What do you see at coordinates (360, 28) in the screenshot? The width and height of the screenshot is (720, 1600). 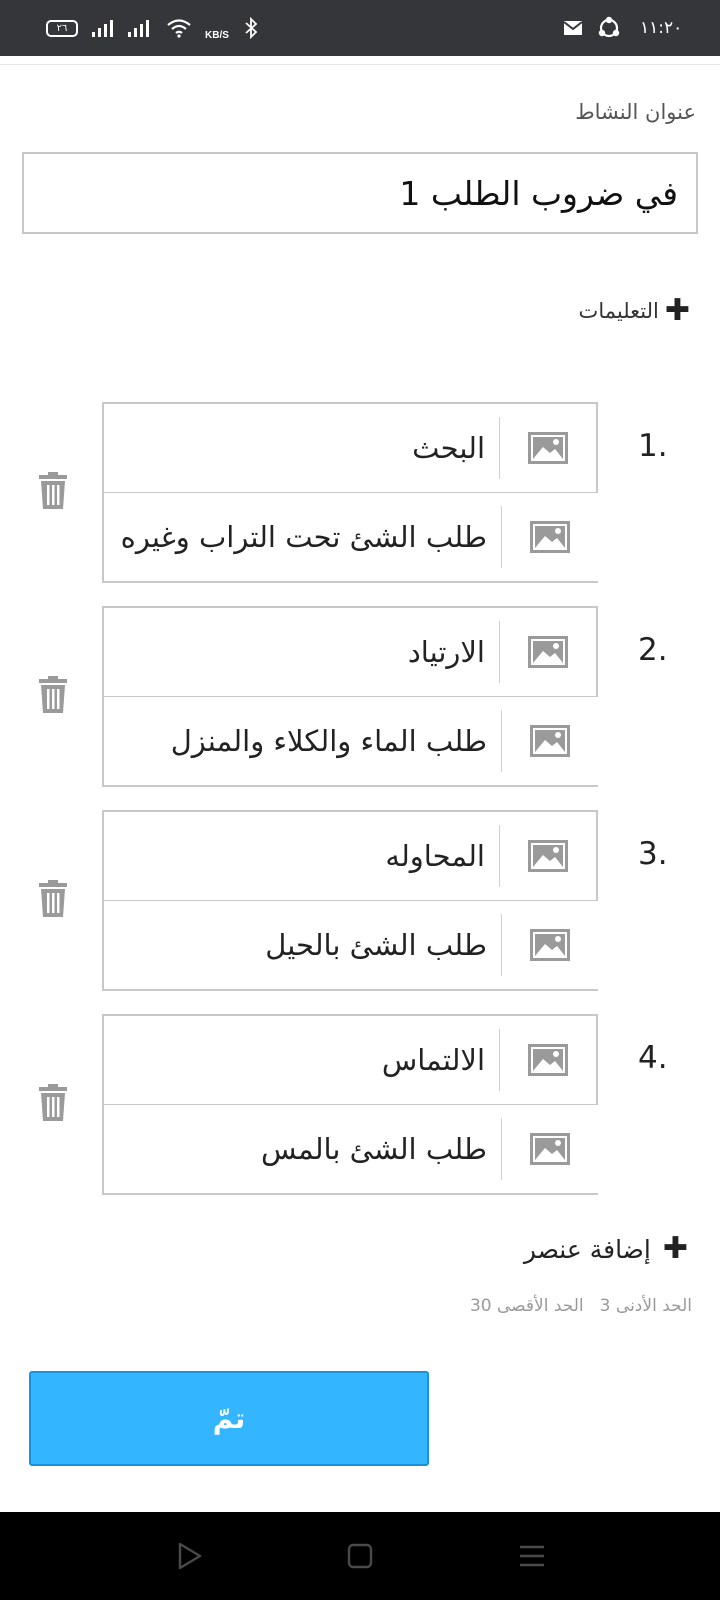 I see `status-bar: ٢٦ KB/S ١١:٢٠` at bounding box center [360, 28].